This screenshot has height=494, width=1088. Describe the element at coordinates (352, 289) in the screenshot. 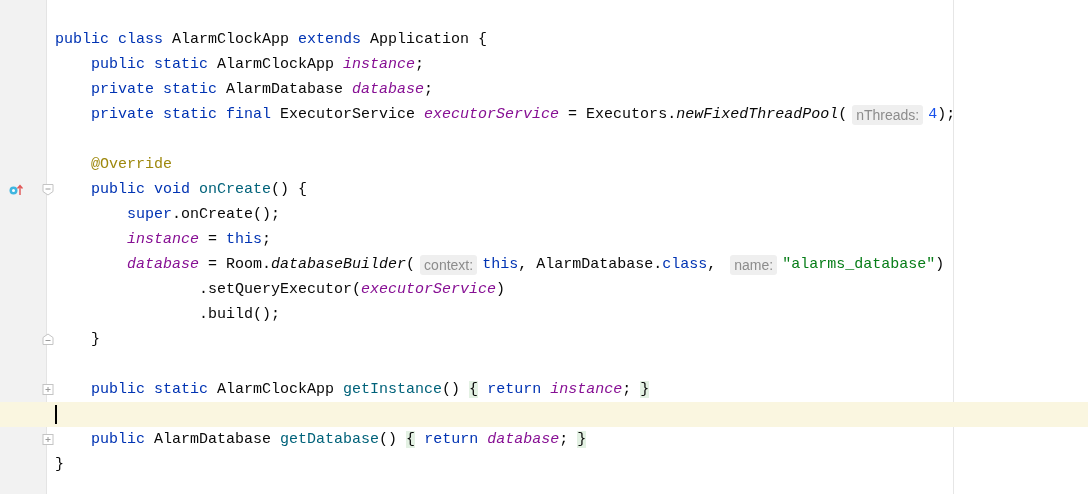

I see `code-text: .setQueryExecutor(executorService)` at that location.